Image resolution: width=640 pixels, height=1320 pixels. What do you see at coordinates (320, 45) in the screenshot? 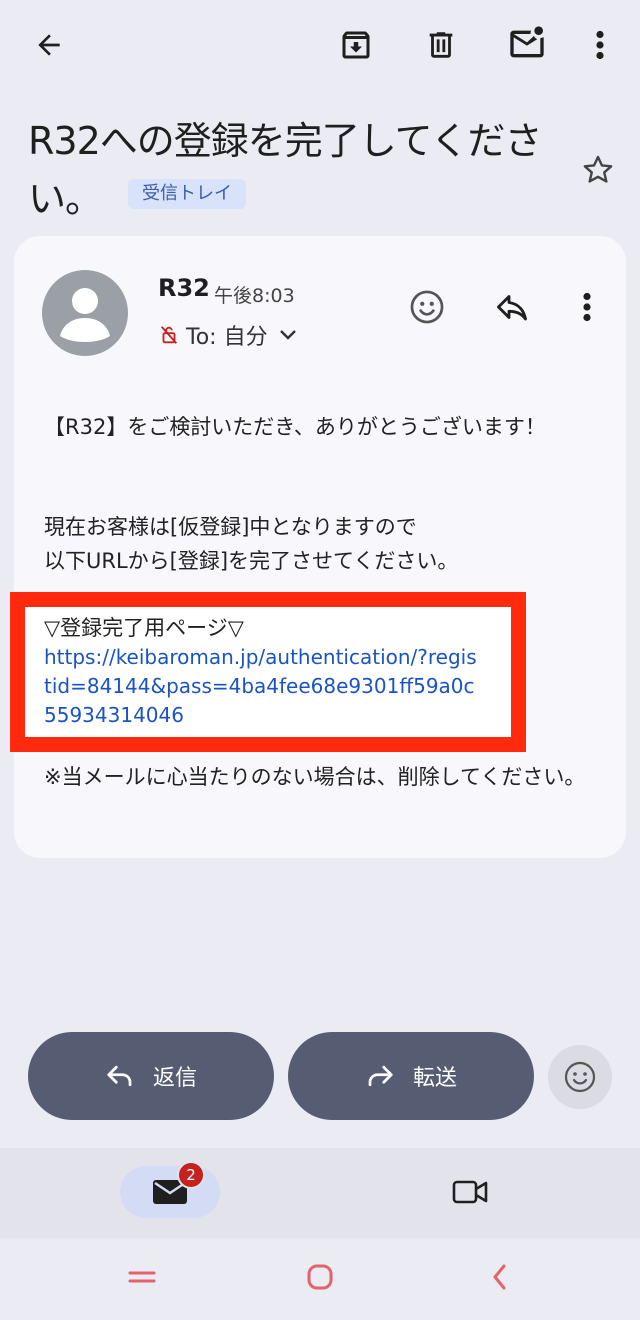
I see `top-app-bar` at bounding box center [320, 45].